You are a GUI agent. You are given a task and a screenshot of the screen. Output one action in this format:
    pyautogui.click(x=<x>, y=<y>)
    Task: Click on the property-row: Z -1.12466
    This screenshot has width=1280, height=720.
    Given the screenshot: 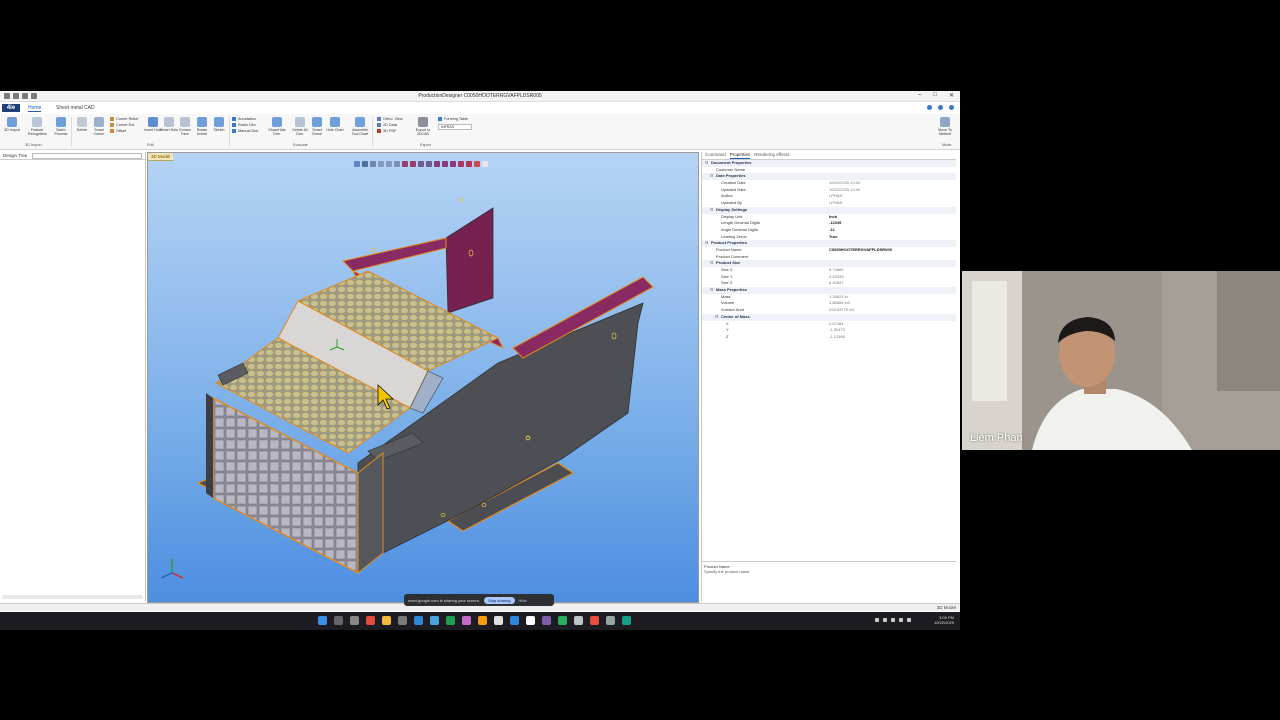 What is the action you would take?
    pyautogui.click(x=829, y=337)
    